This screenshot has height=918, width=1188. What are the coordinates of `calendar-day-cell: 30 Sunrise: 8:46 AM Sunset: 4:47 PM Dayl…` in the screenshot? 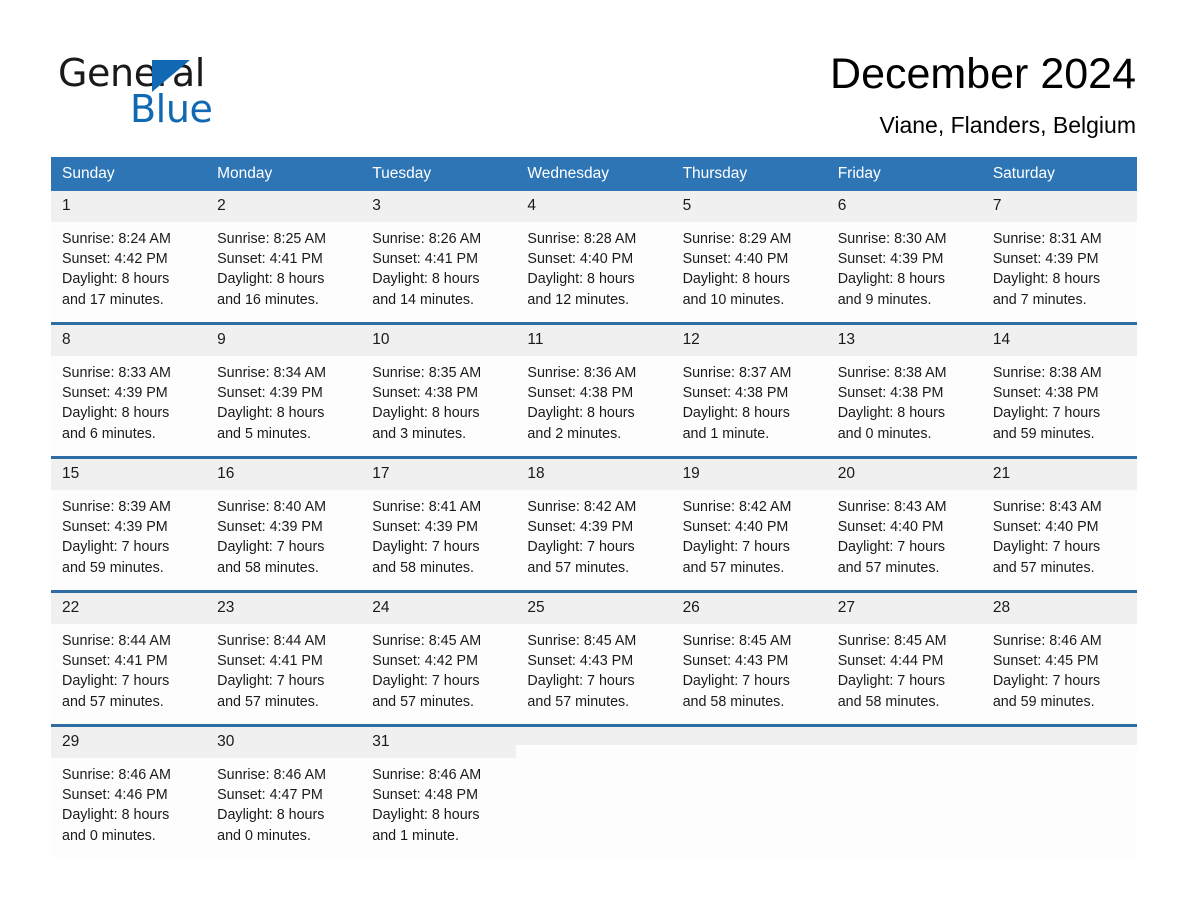 It's located at (284, 791).